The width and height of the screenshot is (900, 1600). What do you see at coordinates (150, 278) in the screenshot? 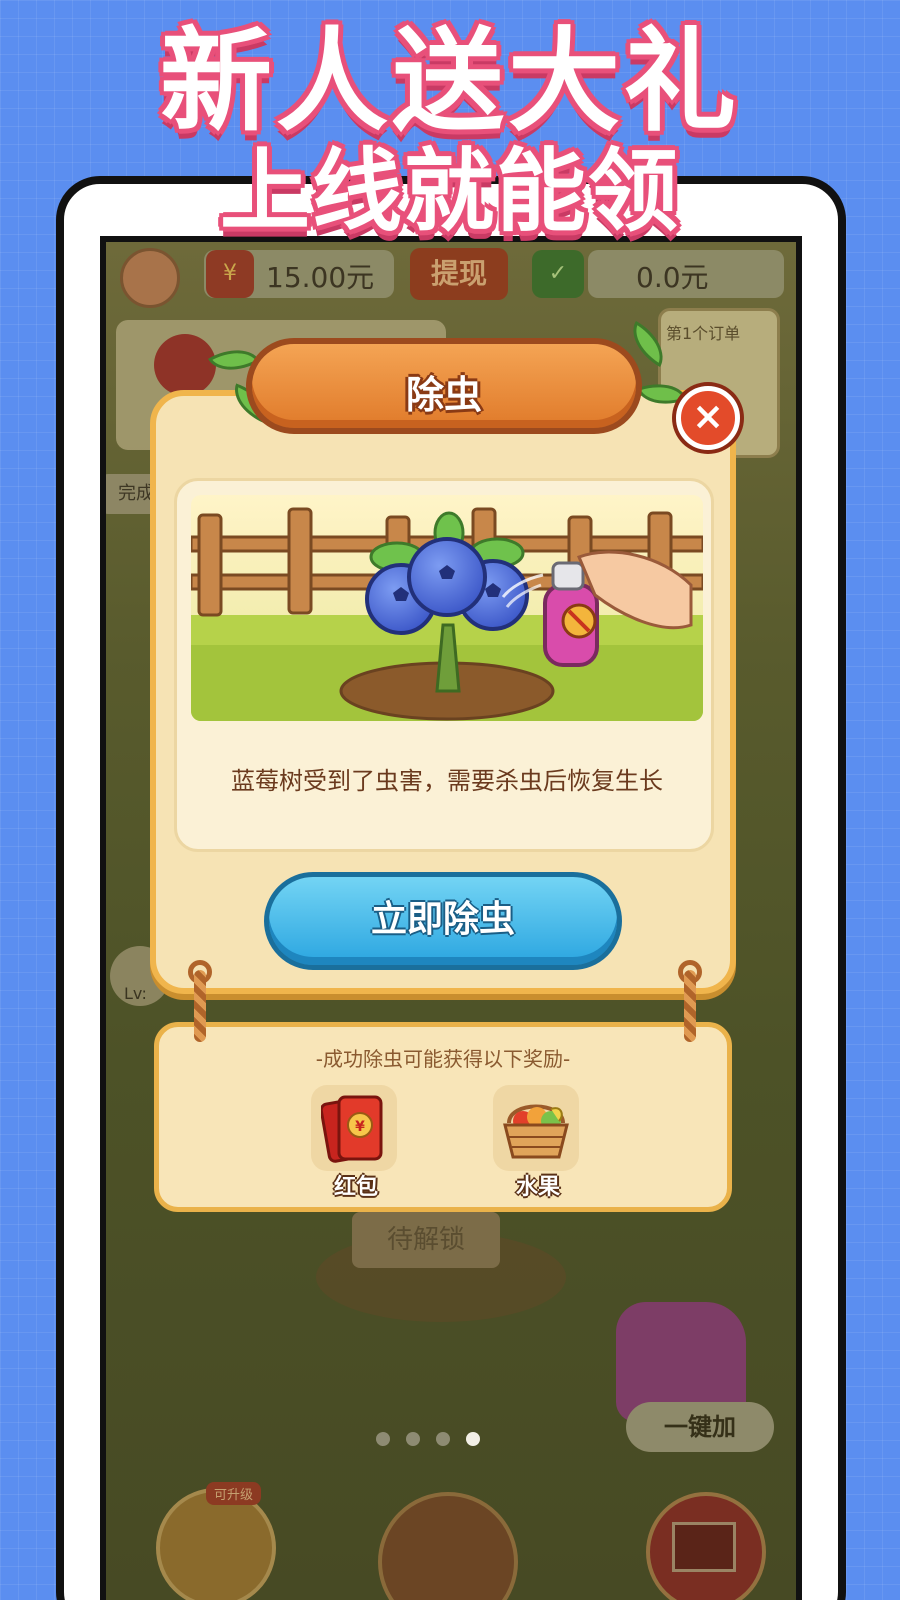
I see `player-avatar` at bounding box center [150, 278].